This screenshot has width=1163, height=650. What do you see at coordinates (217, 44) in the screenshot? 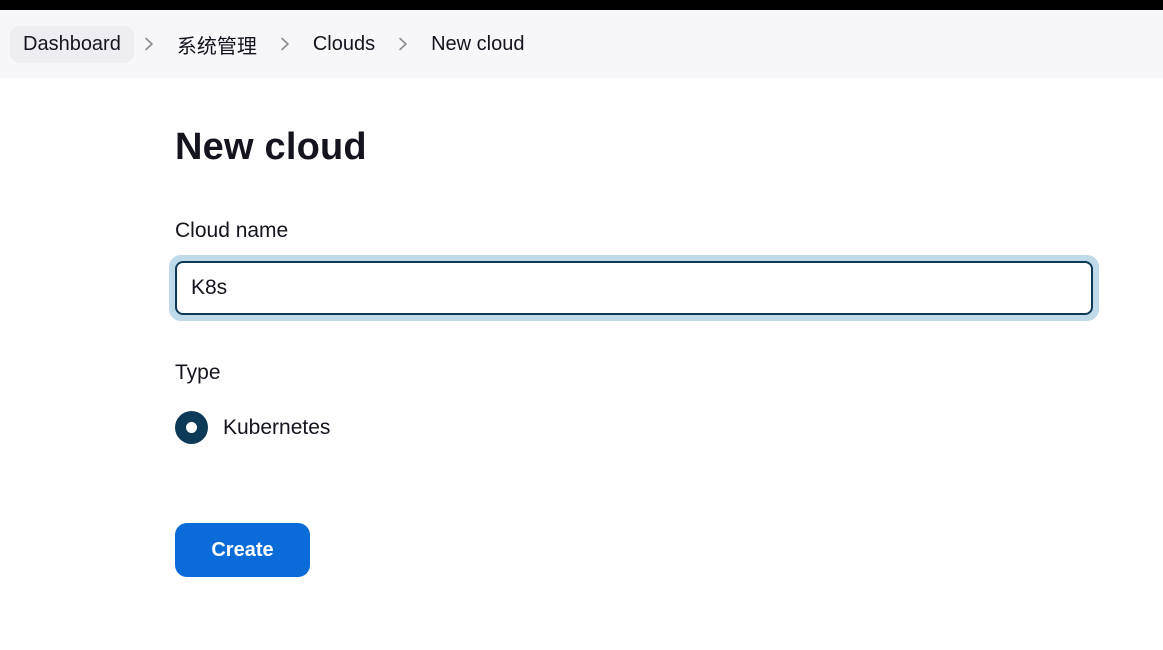
I see `breadcrumb-system-management: 系统管理` at bounding box center [217, 44].